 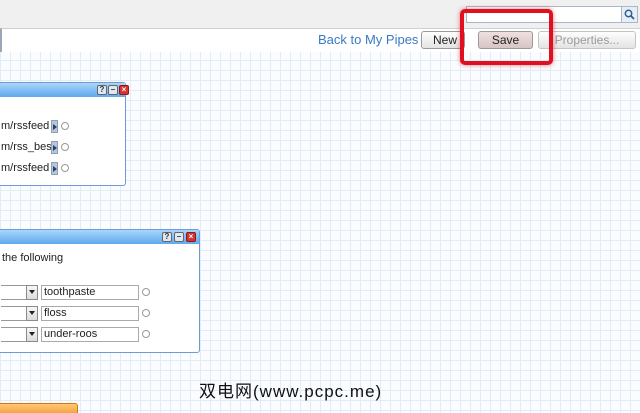 I want to click on filter-description: the following, so click(x=33, y=258).